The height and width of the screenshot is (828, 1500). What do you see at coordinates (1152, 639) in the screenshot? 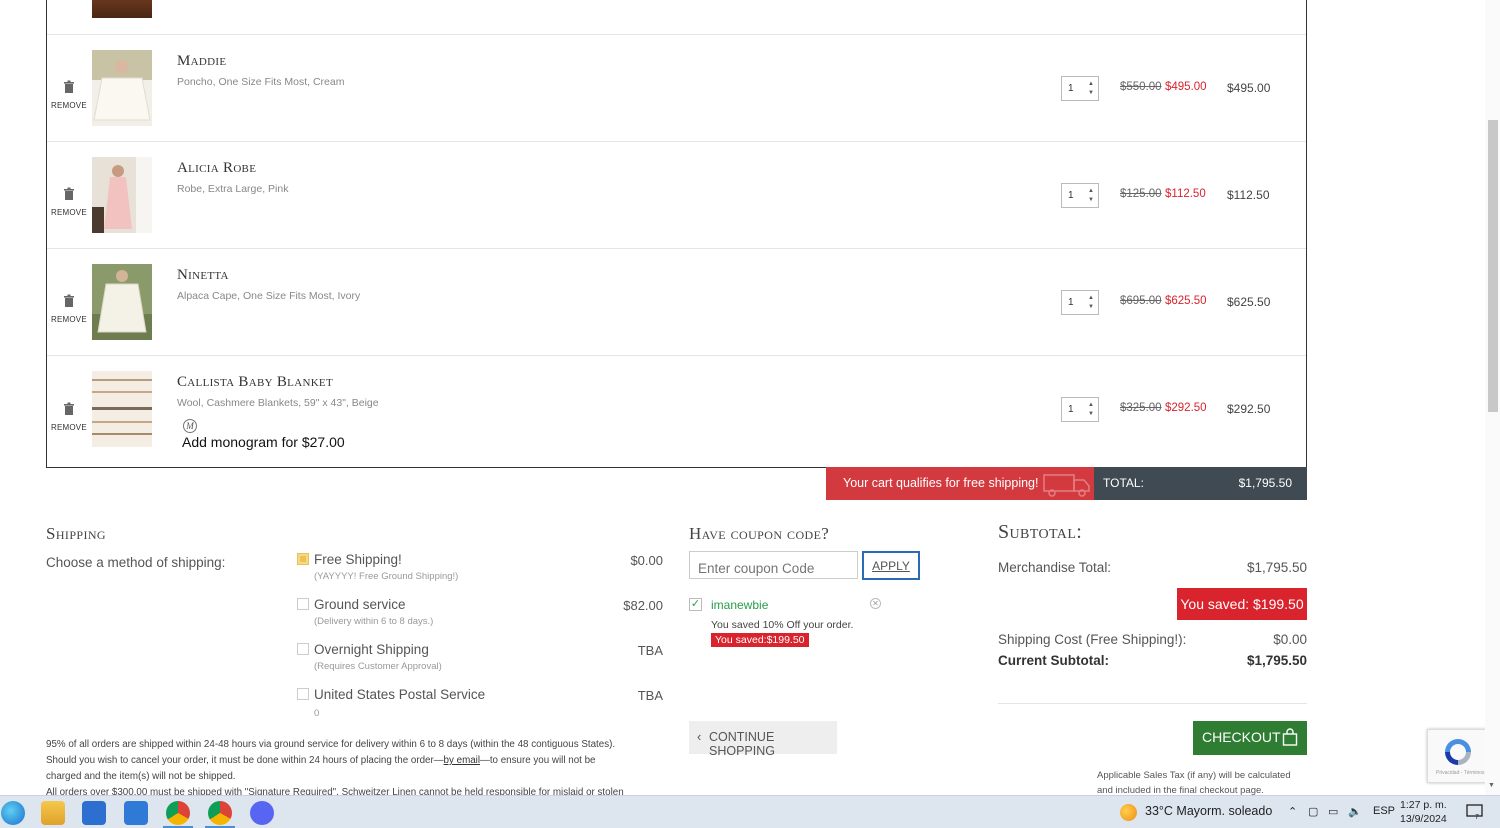
I see `shipping-cost-row: Shipping Cost (Free Shipping!): $0.00` at bounding box center [1152, 639].